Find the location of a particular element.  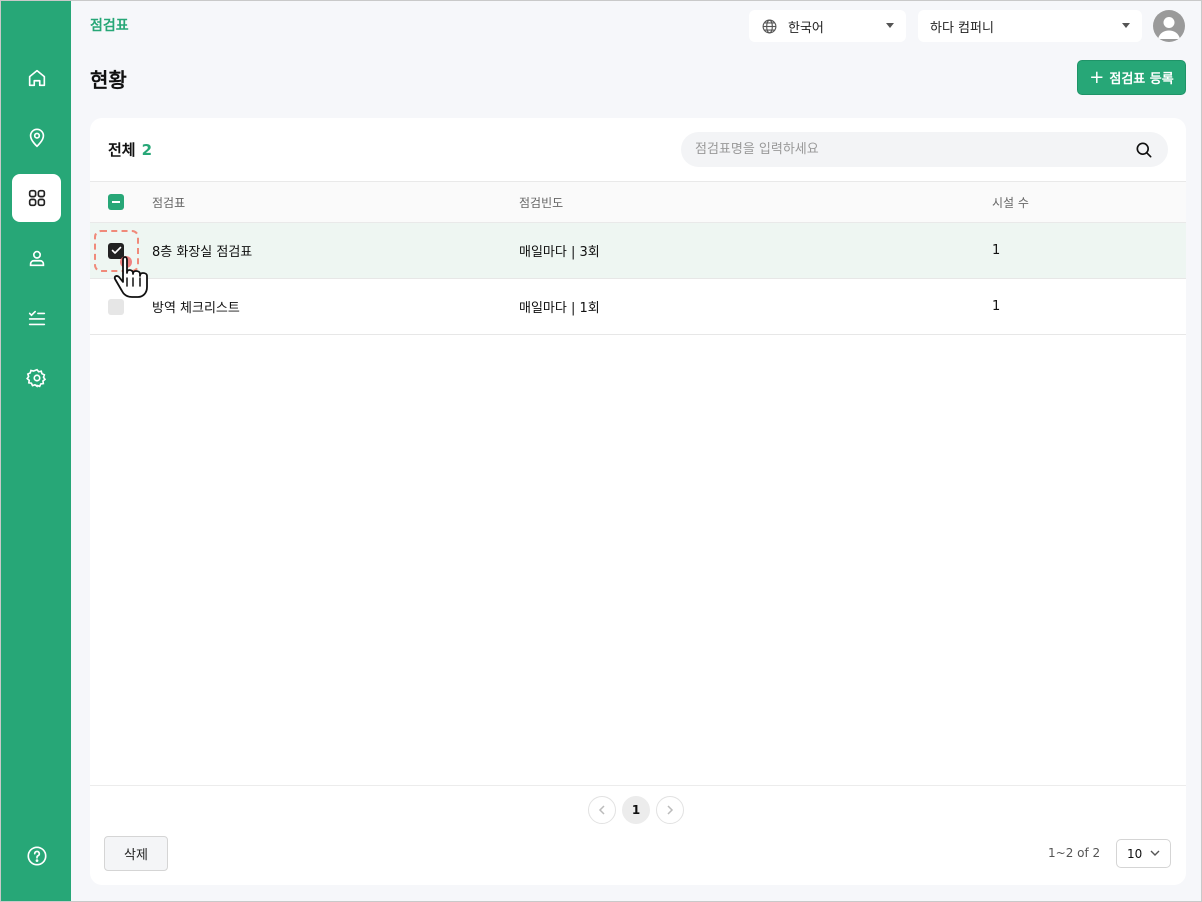

home-icon is located at coordinates (36, 78).